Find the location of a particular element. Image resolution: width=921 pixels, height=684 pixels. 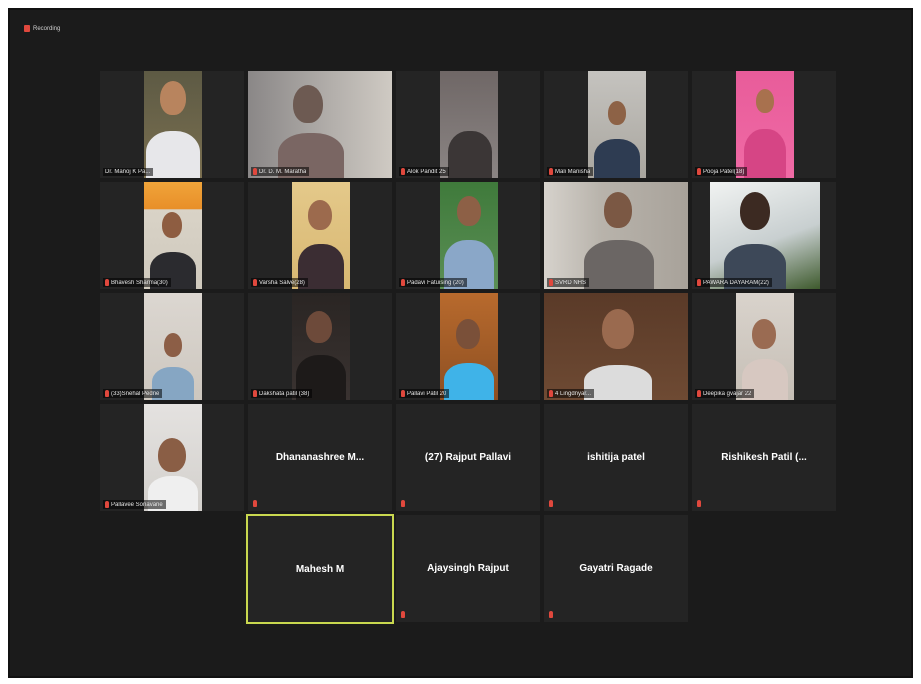

participant-nameplate: Padavi Fatuising (20) is located at coordinates (433, 282).